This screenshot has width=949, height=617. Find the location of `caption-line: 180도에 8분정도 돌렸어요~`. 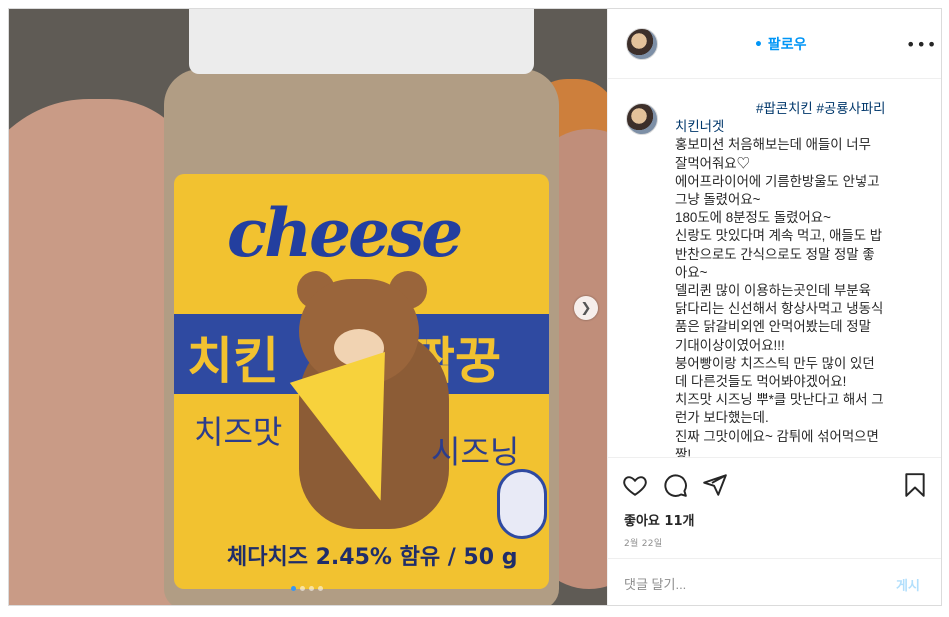

caption-line: 180도에 8분정도 돌렸어요~ is located at coordinates (753, 218).